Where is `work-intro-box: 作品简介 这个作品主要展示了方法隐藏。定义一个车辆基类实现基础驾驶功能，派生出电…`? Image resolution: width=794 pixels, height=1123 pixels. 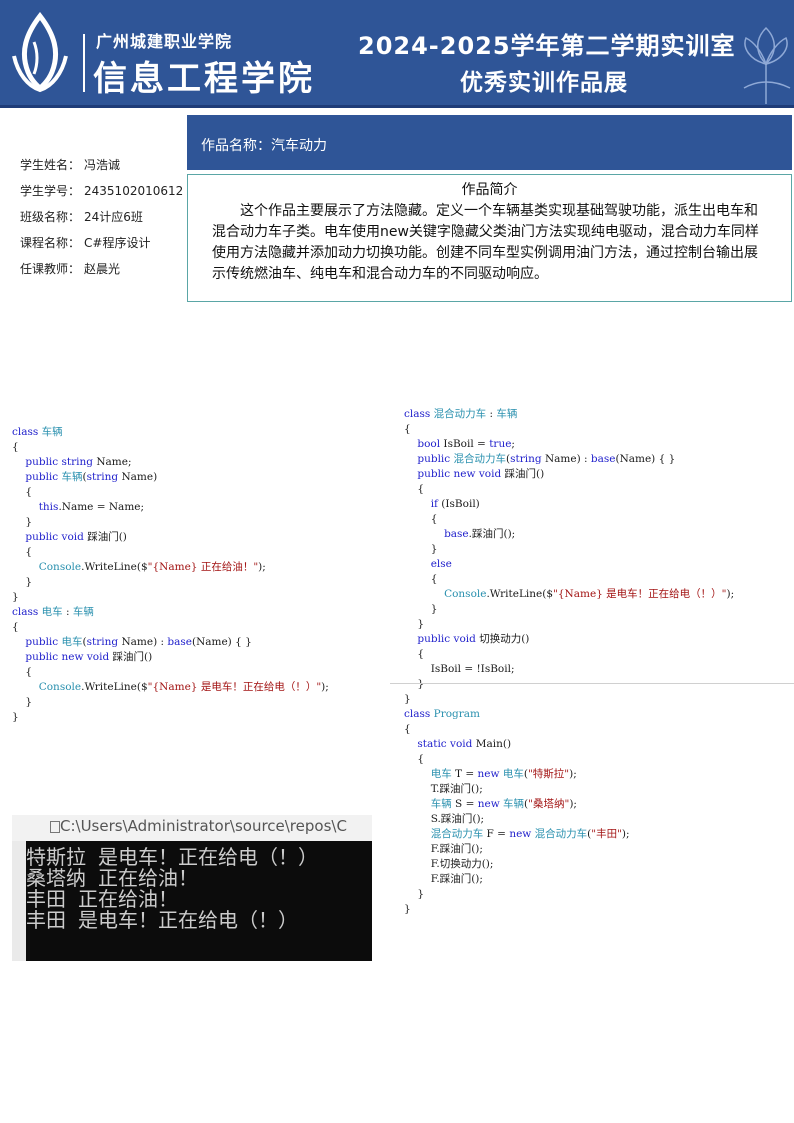
work-intro-box: 作品简介 这个作品主要展示了方法隐藏。定义一个车辆基类实现基础驾驶功能，派生出电… is located at coordinates (489, 238).